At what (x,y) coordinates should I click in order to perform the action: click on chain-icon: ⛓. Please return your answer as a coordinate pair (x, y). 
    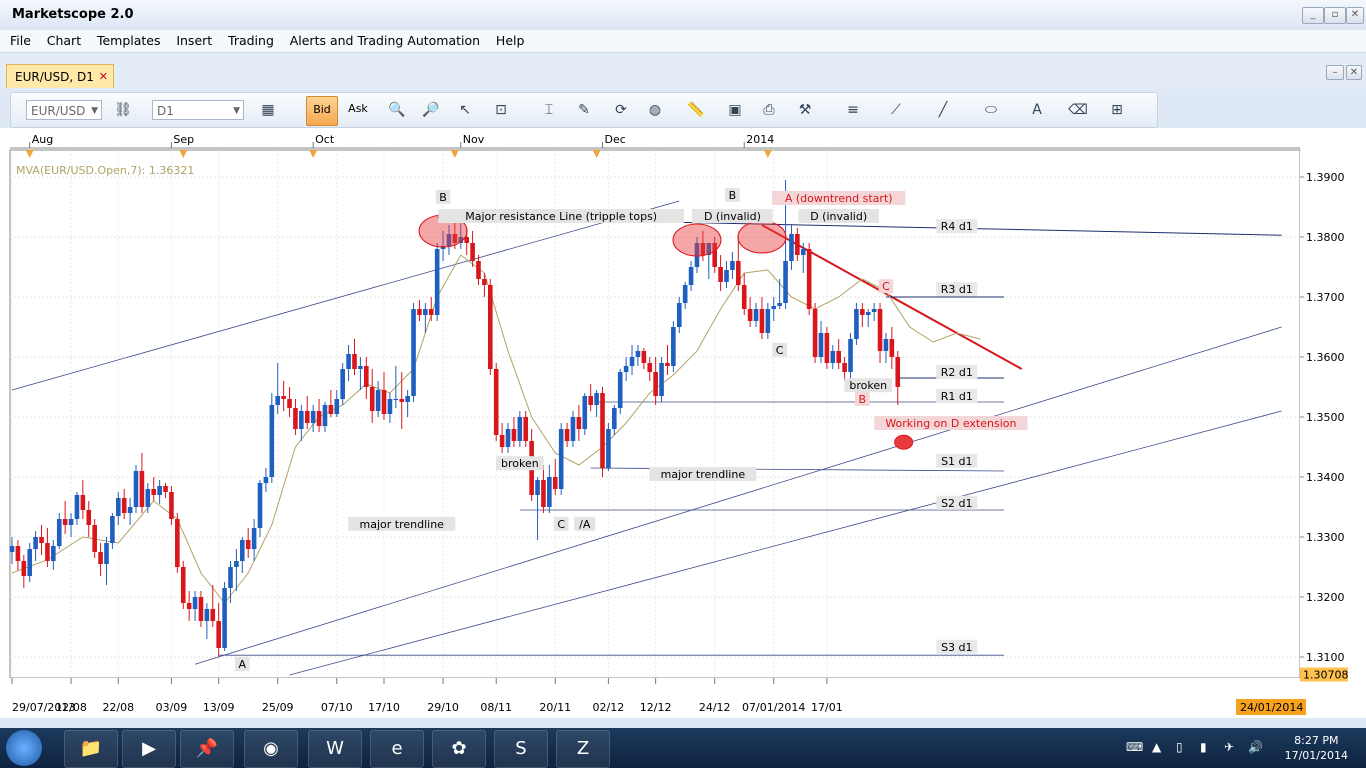
    Looking at the image, I should click on (123, 110).